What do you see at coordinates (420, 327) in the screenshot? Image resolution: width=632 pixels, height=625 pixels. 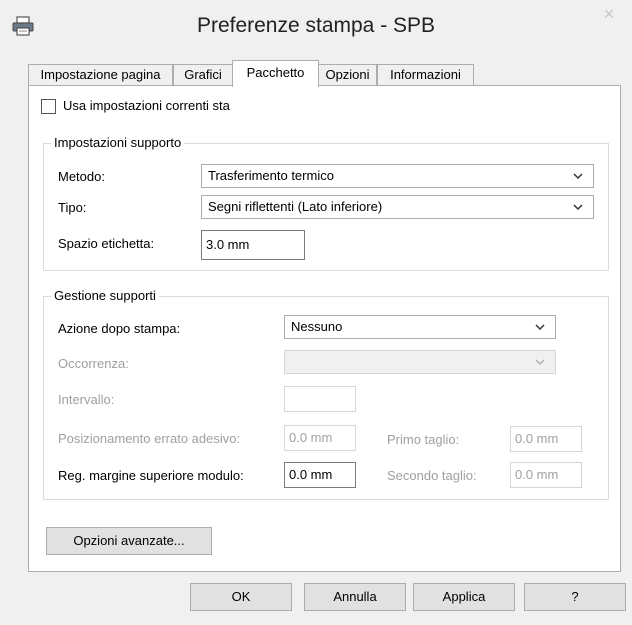 I see `post-print-action-select: Nessuno` at bounding box center [420, 327].